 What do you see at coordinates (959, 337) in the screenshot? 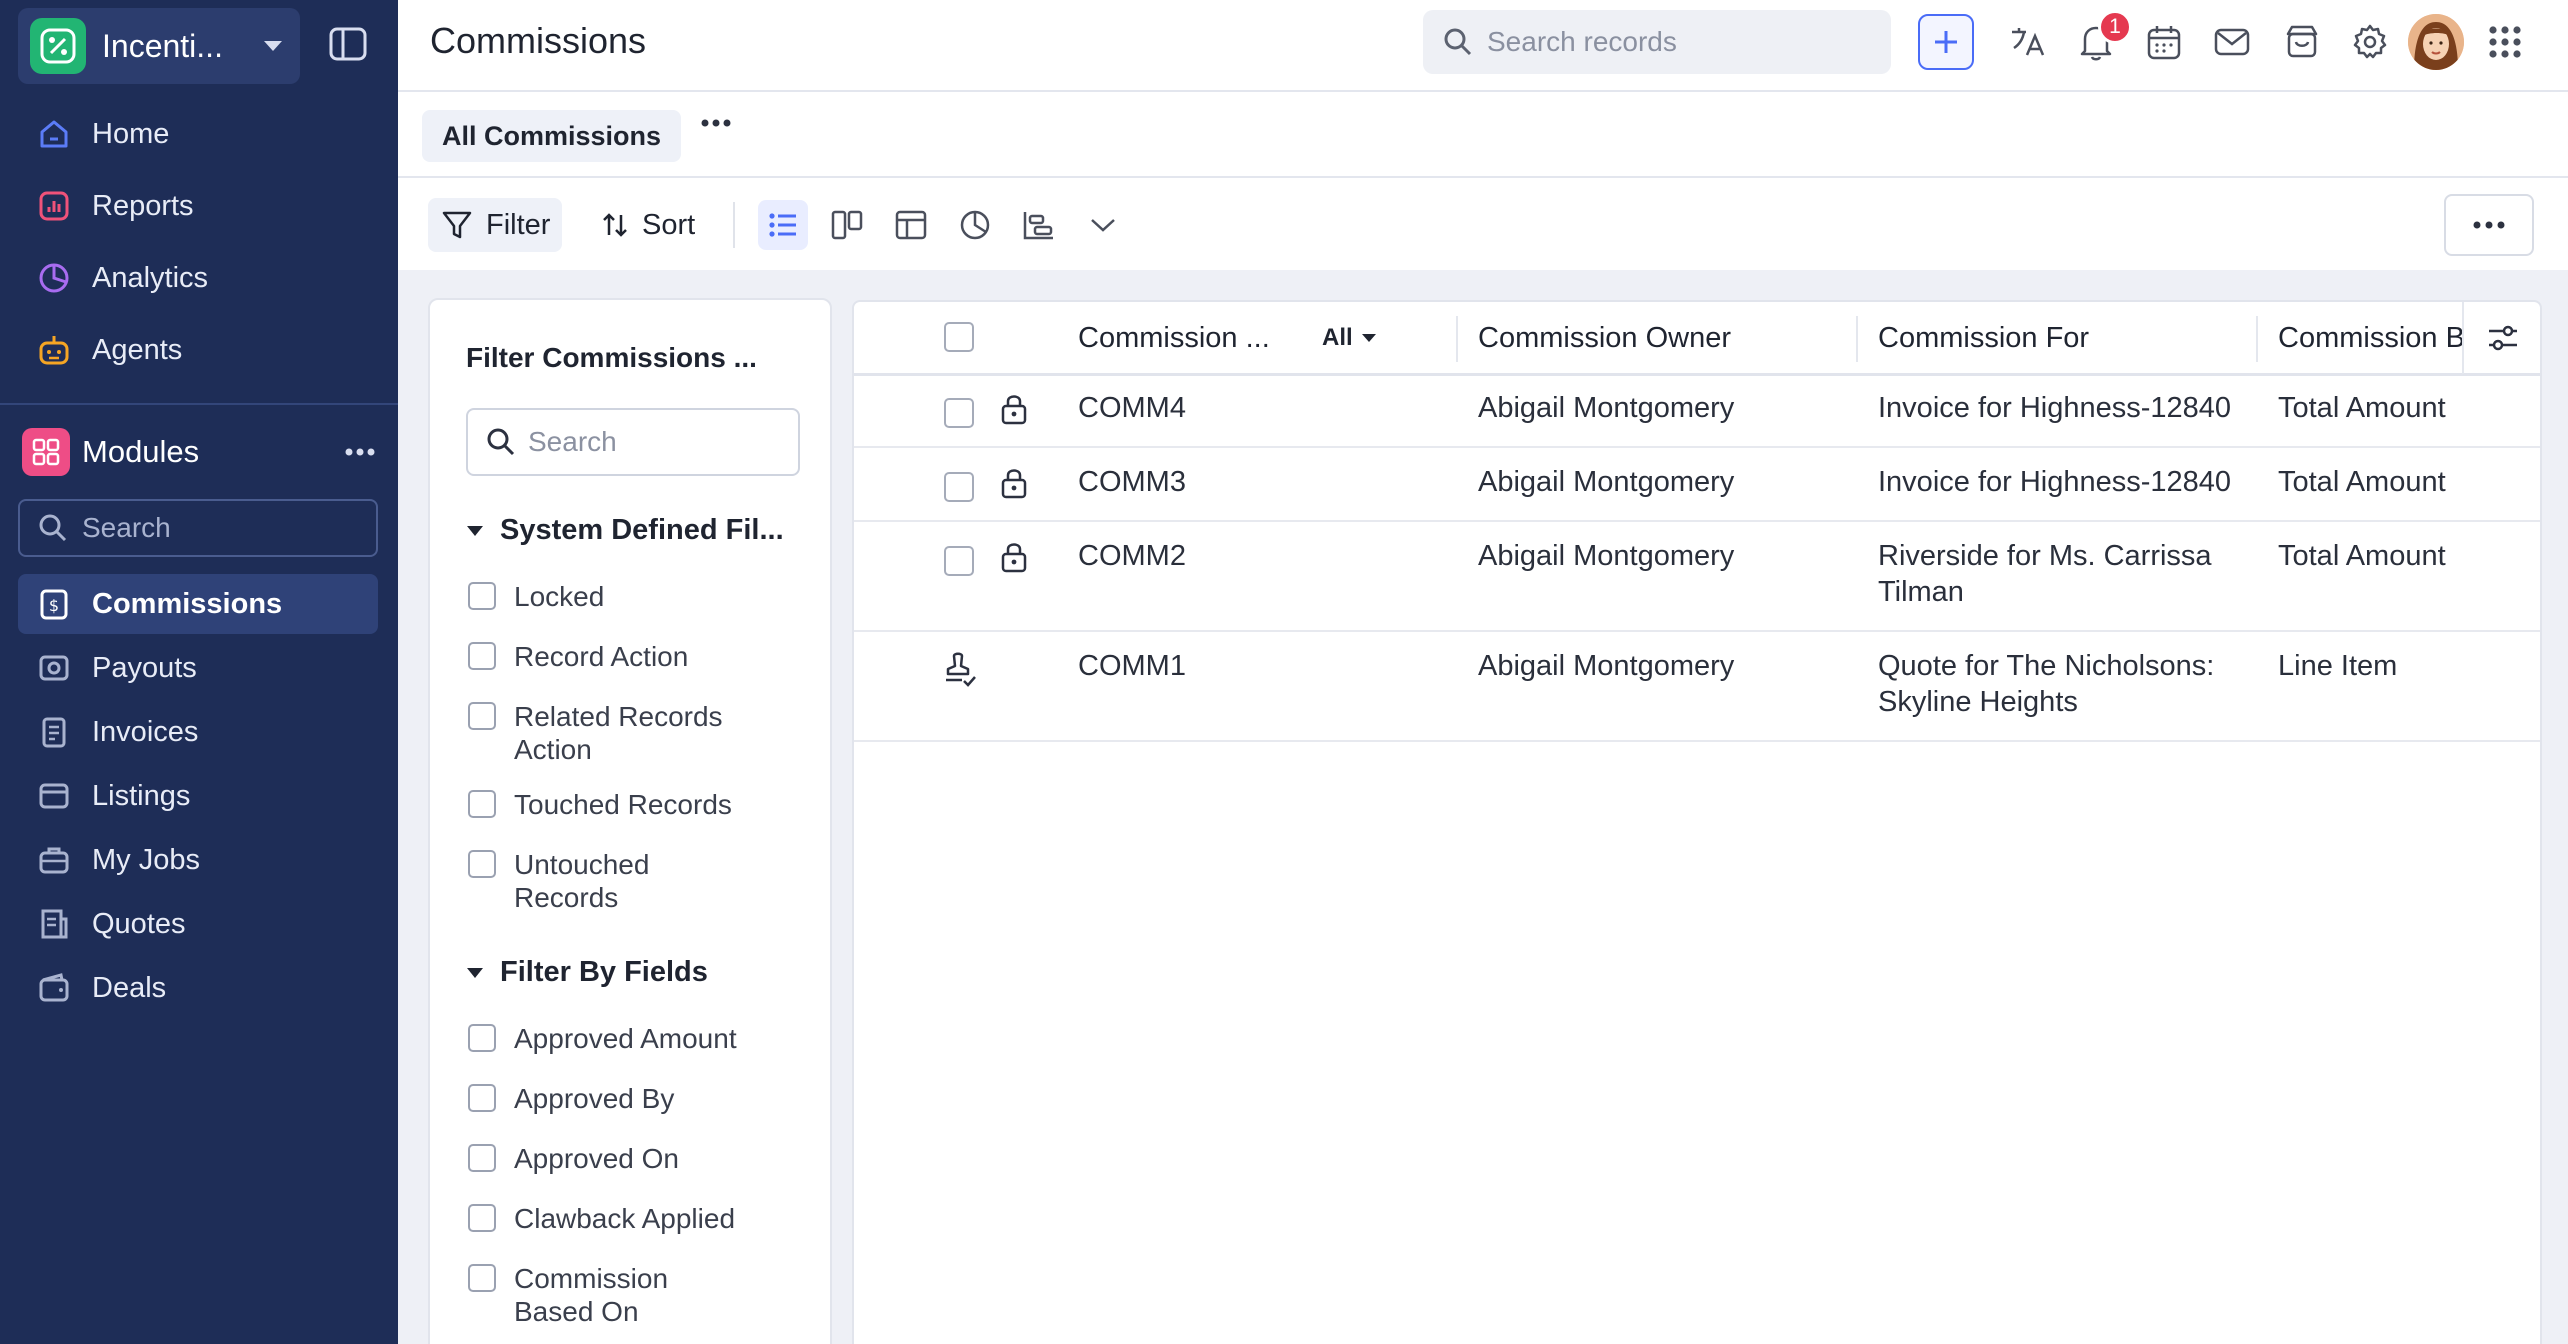
I see `select-all-checkbox` at bounding box center [959, 337].